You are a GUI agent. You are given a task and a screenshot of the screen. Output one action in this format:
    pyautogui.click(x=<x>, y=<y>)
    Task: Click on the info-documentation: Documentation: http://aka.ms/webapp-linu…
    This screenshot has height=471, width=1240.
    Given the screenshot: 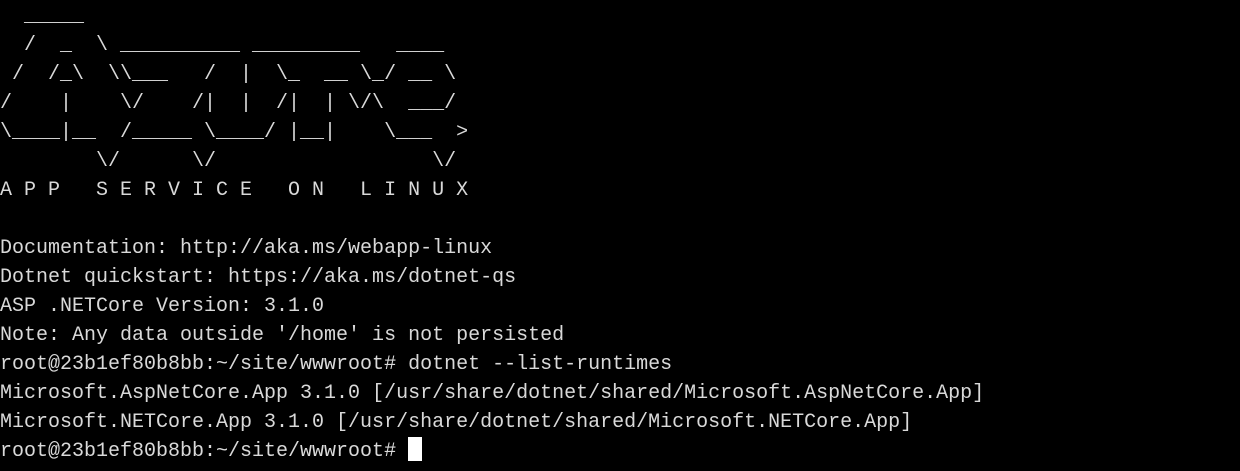 What is the action you would take?
    pyautogui.click(x=246, y=248)
    